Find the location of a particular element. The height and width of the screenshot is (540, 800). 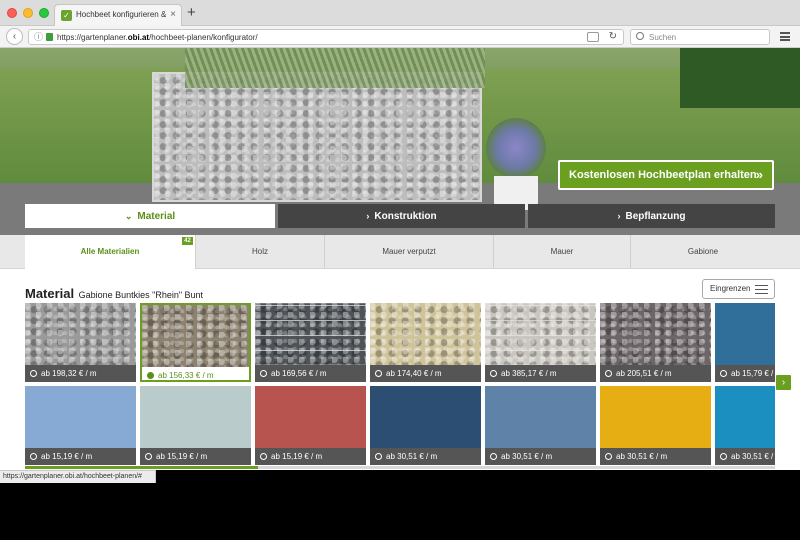

material-price: ab 198,32 € / m is located at coordinates (80, 373).